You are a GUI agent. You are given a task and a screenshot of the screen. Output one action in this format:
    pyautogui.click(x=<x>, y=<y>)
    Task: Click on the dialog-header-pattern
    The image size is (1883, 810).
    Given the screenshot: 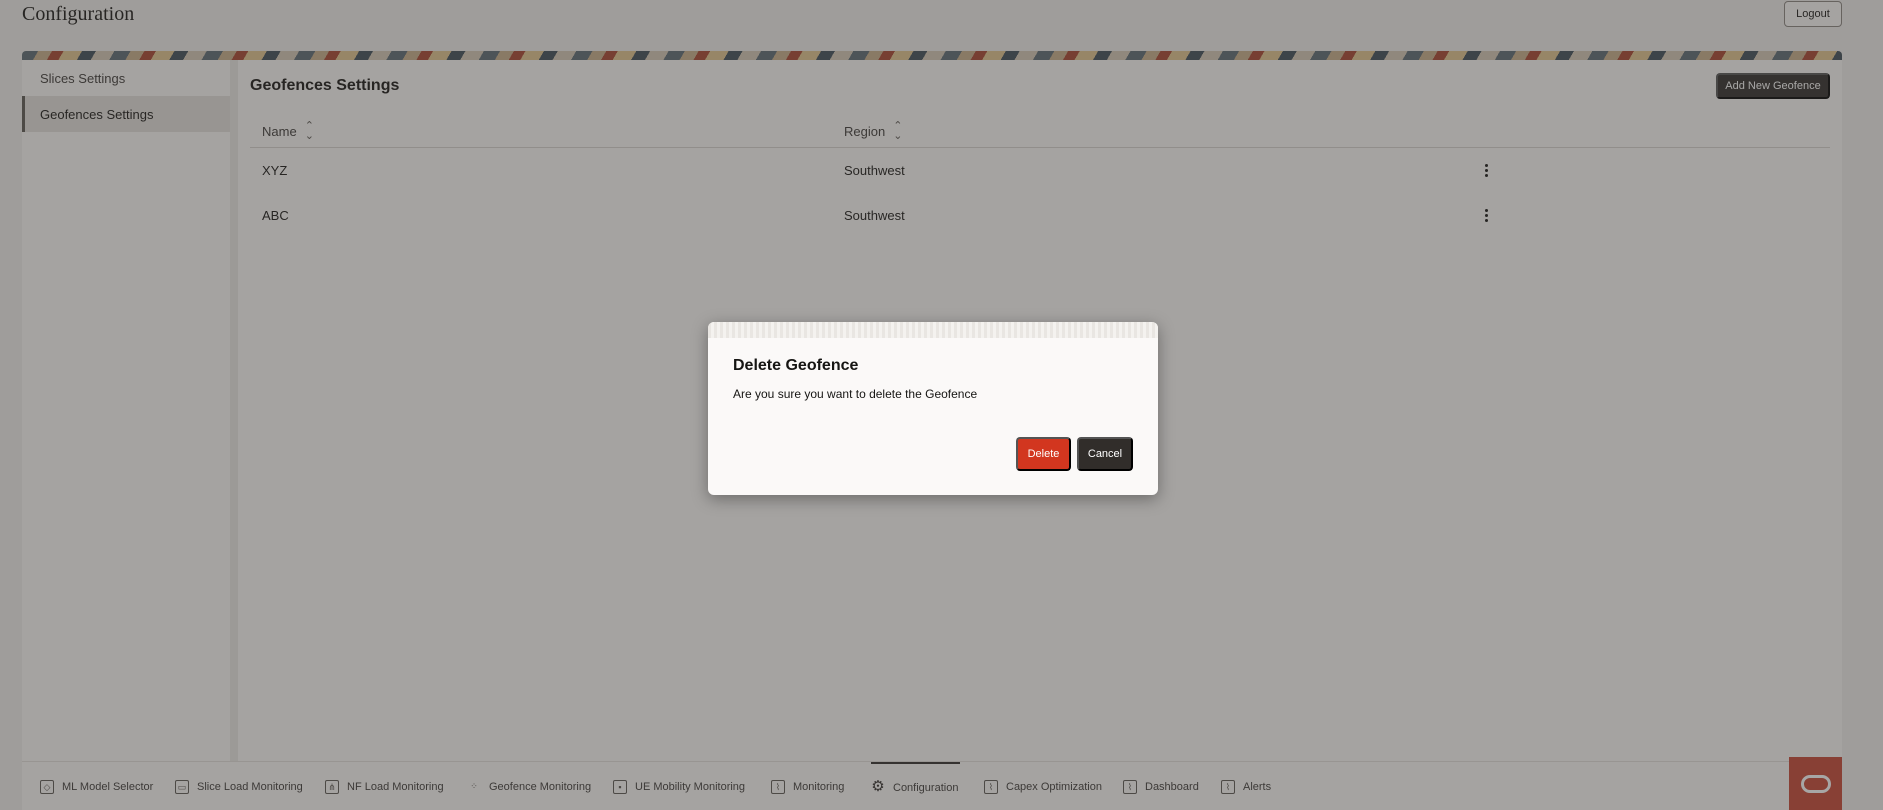 What is the action you would take?
    pyautogui.click(x=933, y=330)
    